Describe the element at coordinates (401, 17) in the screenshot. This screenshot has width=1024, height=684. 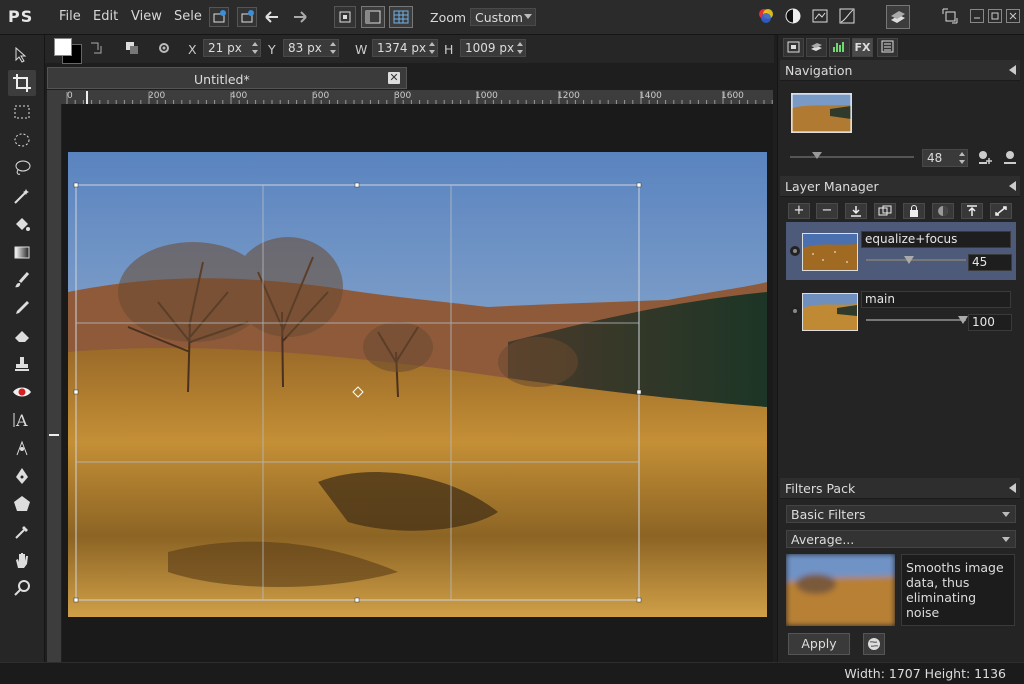
I see `grid-toggle-button` at that location.